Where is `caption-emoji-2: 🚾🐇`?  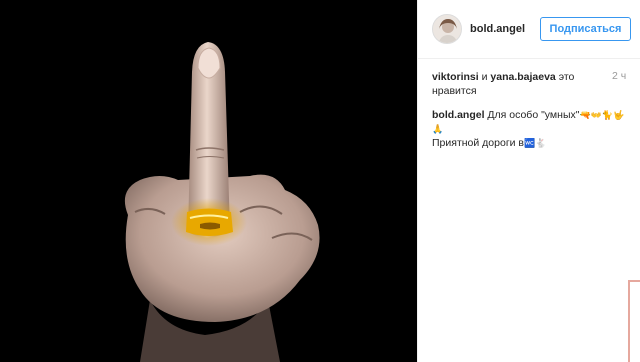 caption-emoji-2: 🚾🐇 is located at coordinates (535, 144).